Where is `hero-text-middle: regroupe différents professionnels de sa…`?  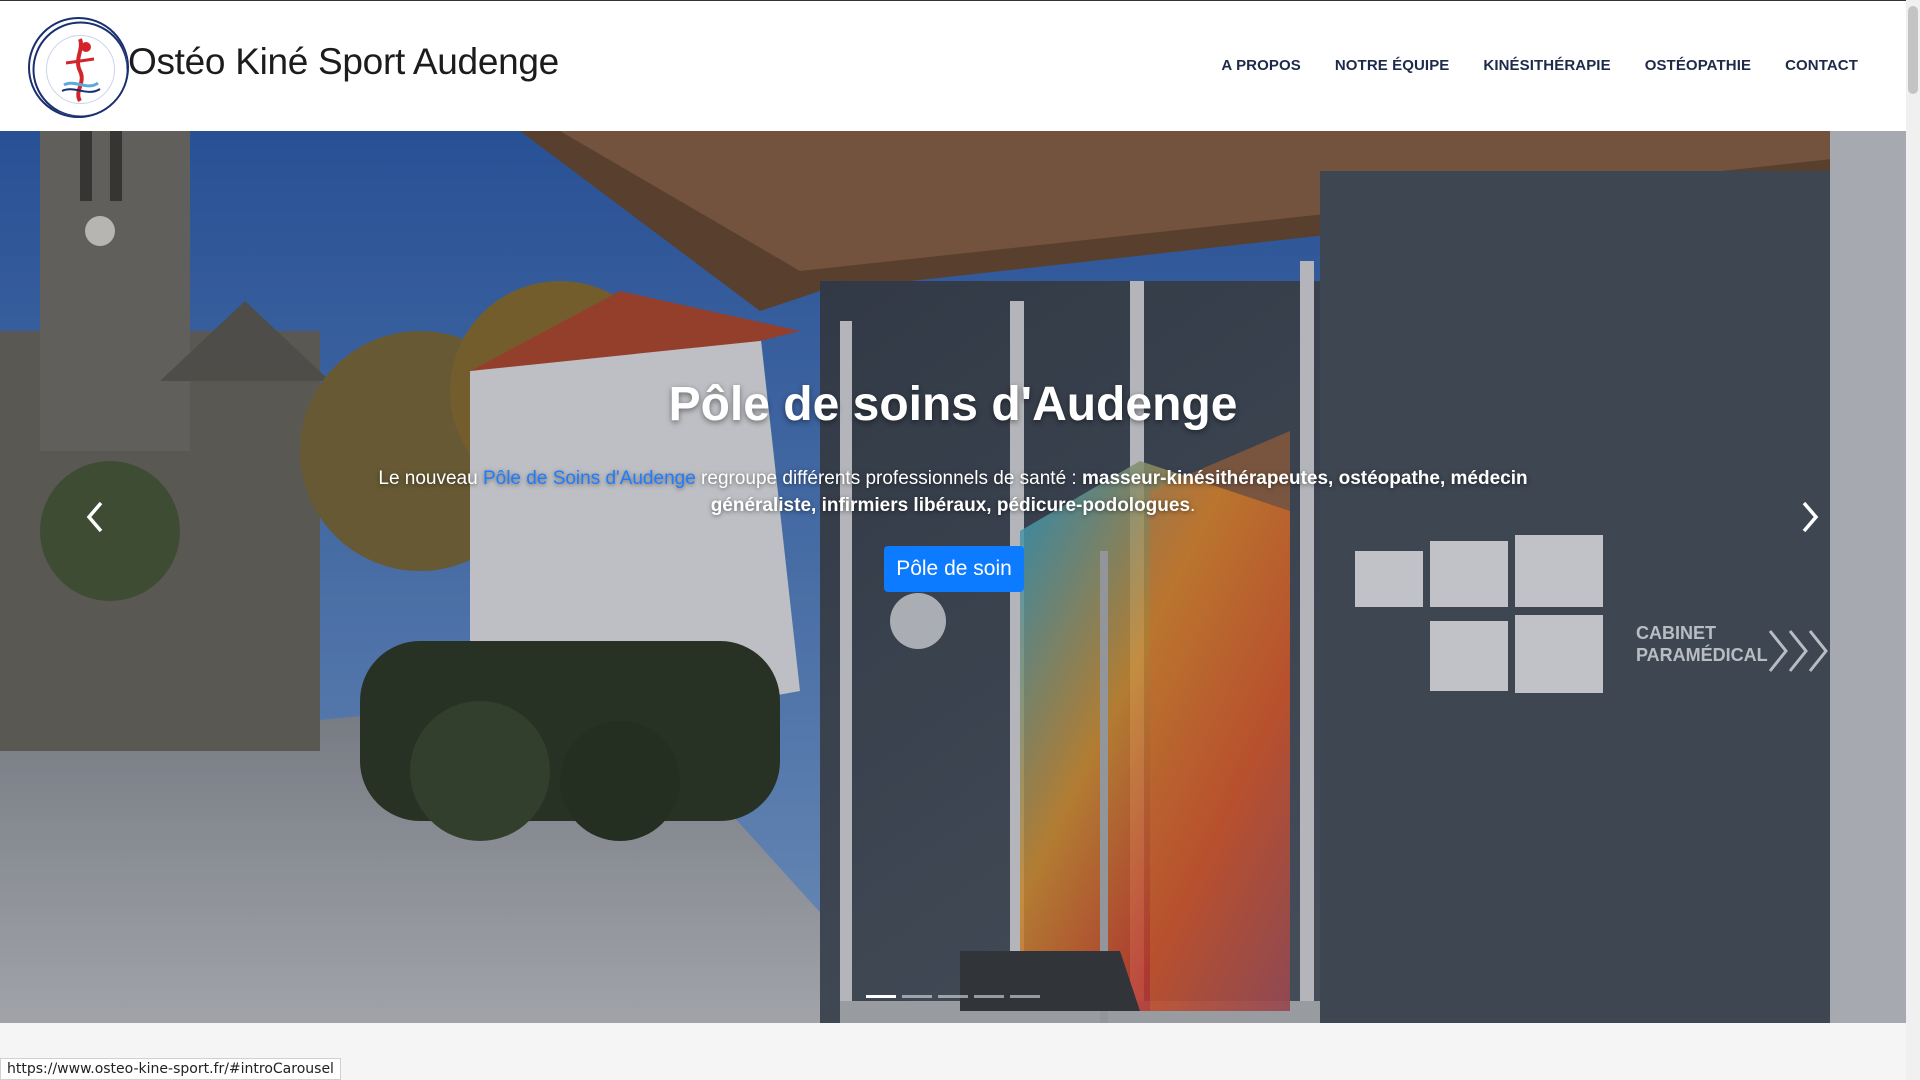
hero-text-middle: regroupe différents professionnels de sa… is located at coordinates (888, 478).